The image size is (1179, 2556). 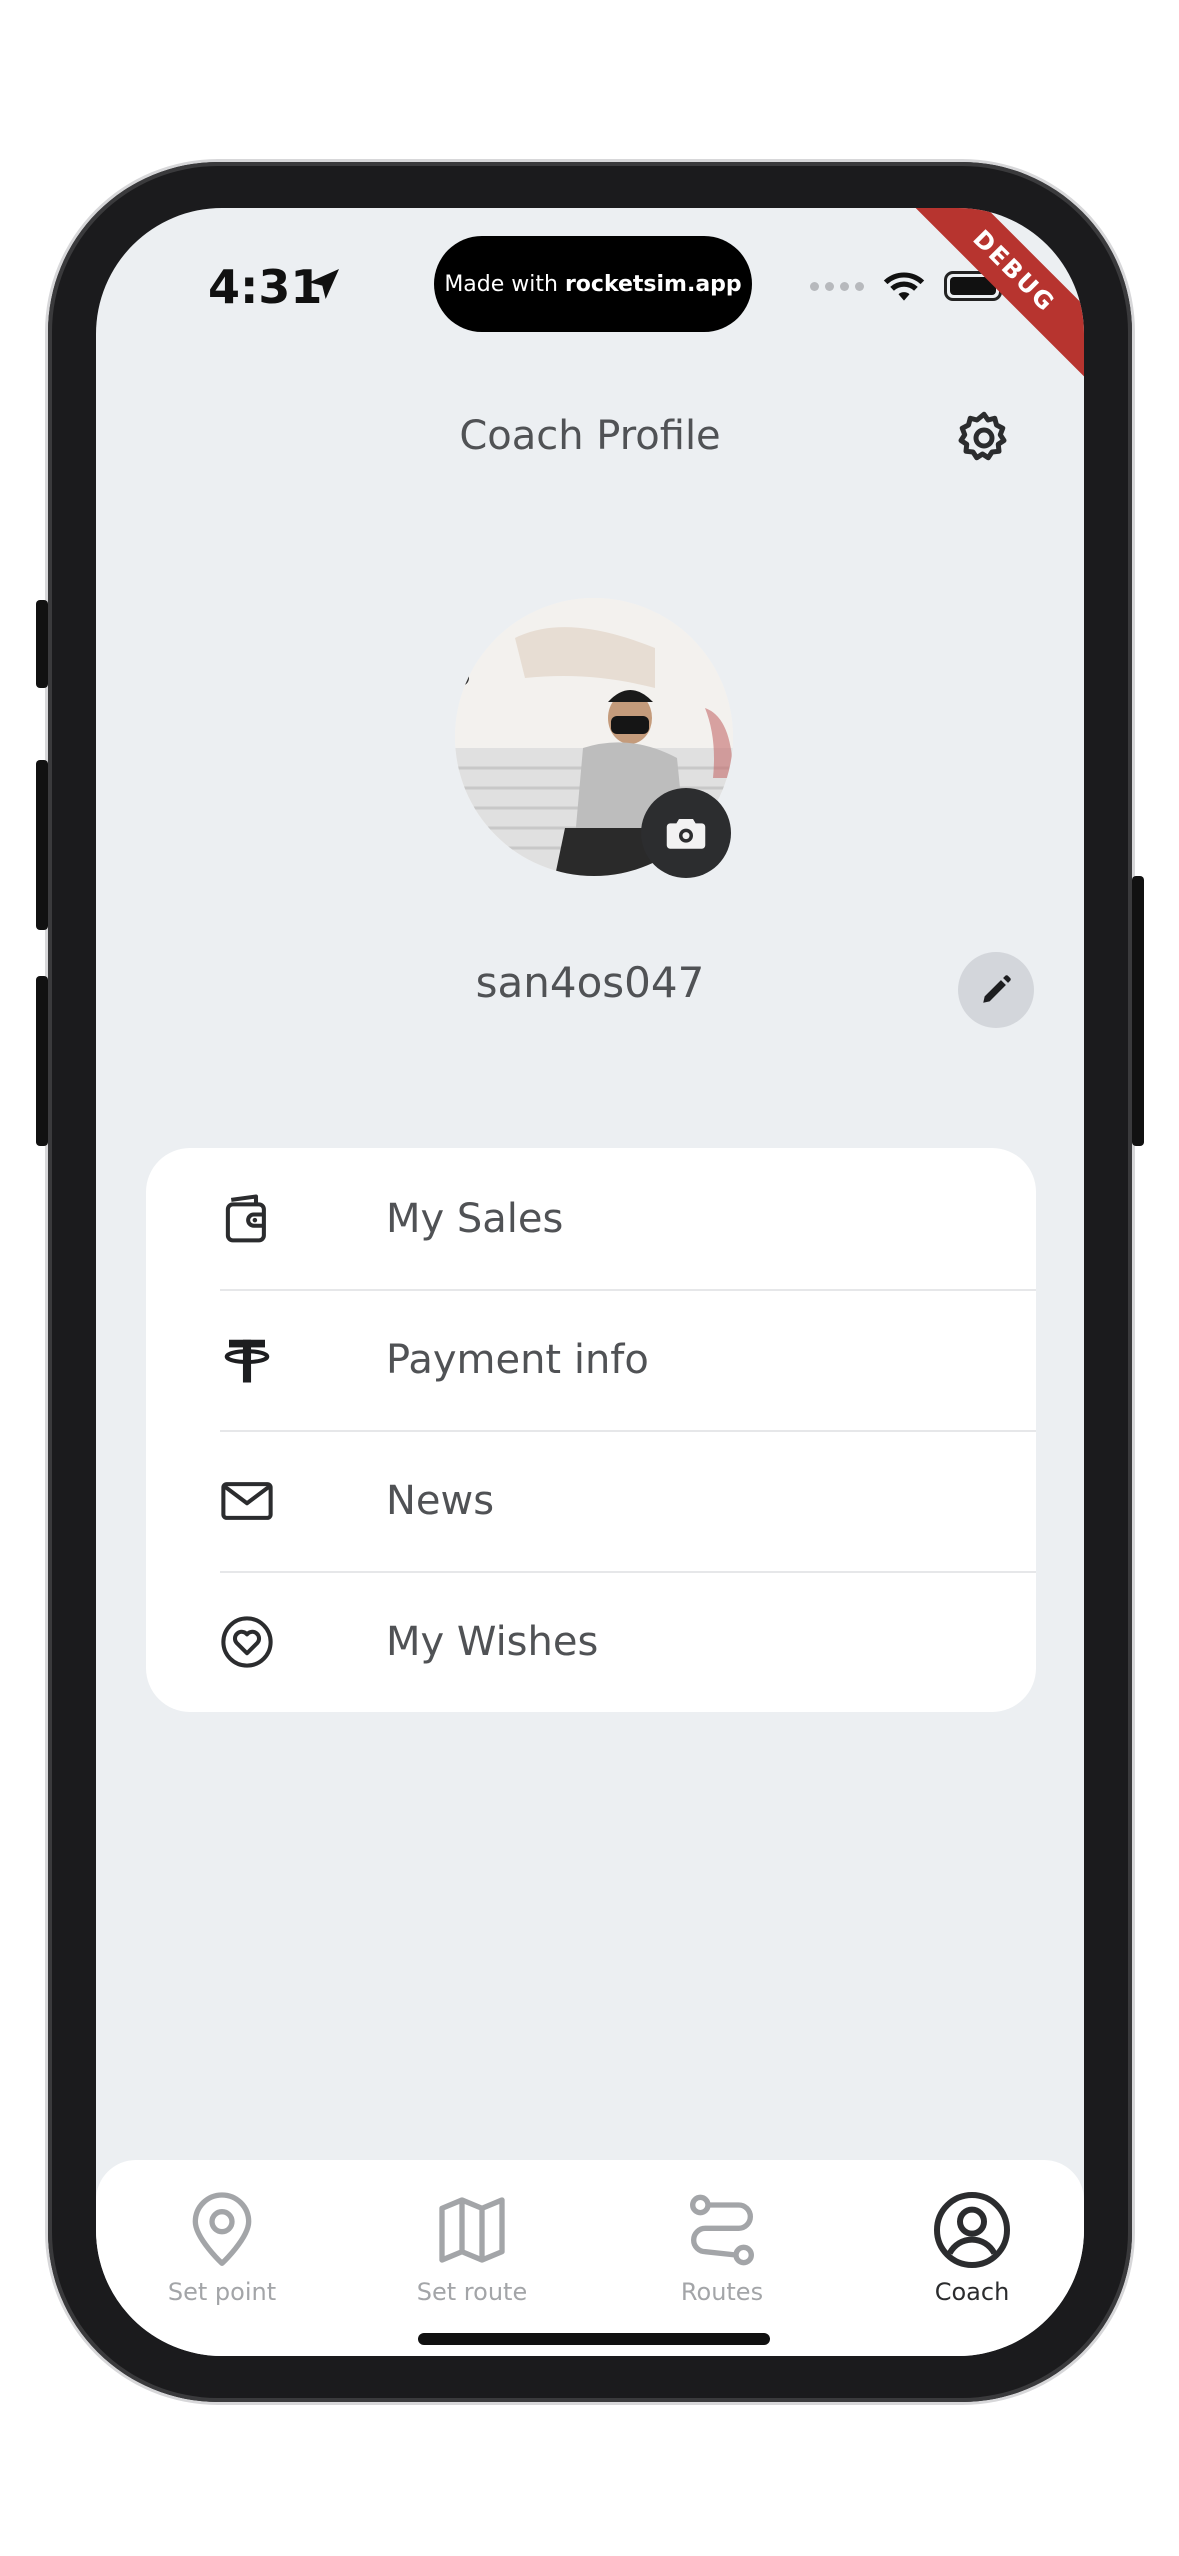 I want to click on tab-label: Routes, so click(x=722, y=2292).